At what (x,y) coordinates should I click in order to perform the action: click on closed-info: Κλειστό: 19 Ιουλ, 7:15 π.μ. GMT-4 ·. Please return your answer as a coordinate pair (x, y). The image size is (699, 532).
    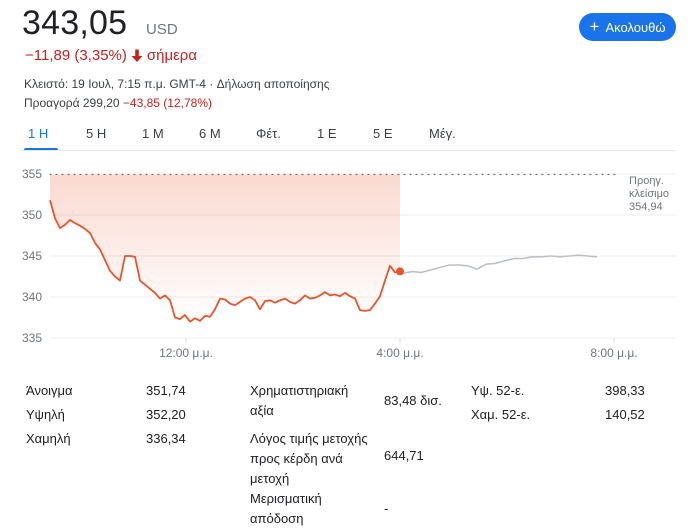
    Looking at the image, I should click on (120, 84).